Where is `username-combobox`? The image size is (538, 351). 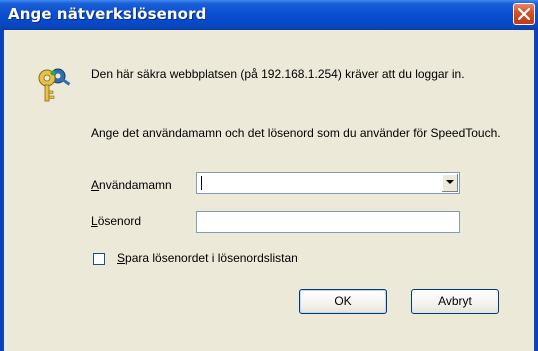
username-combobox is located at coordinates (328, 183).